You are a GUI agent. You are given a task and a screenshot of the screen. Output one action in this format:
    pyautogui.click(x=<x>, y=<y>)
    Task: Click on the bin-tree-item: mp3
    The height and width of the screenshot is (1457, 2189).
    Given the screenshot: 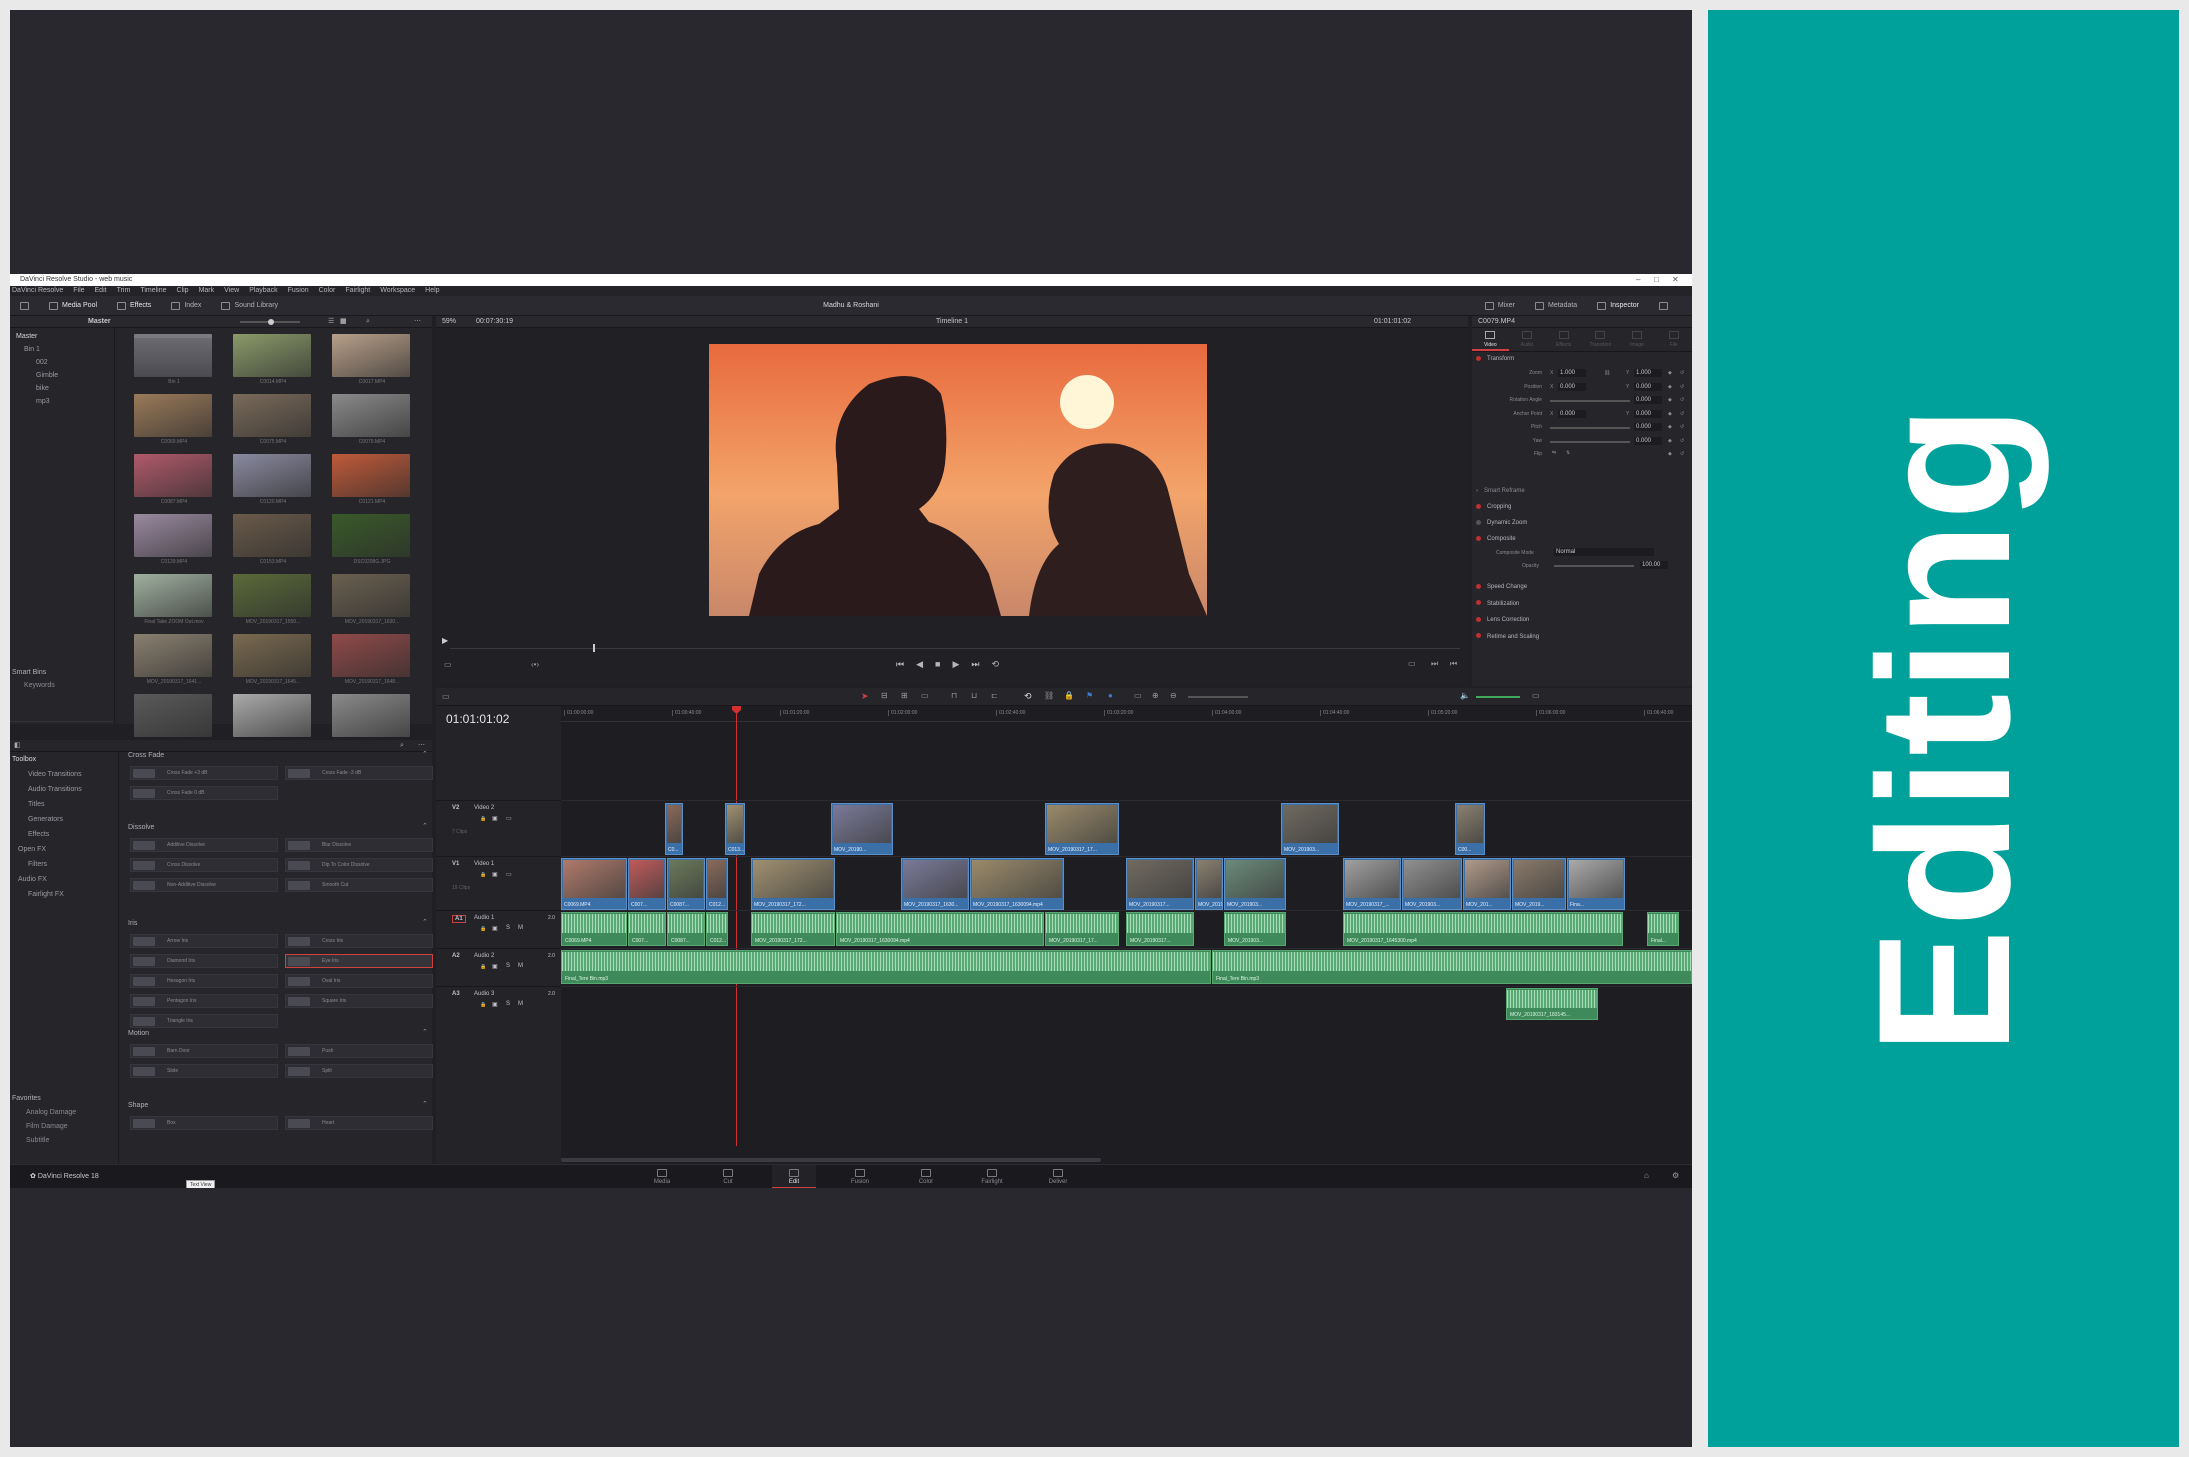 What is the action you would take?
    pyautogui.click(x=66, y=401)
    